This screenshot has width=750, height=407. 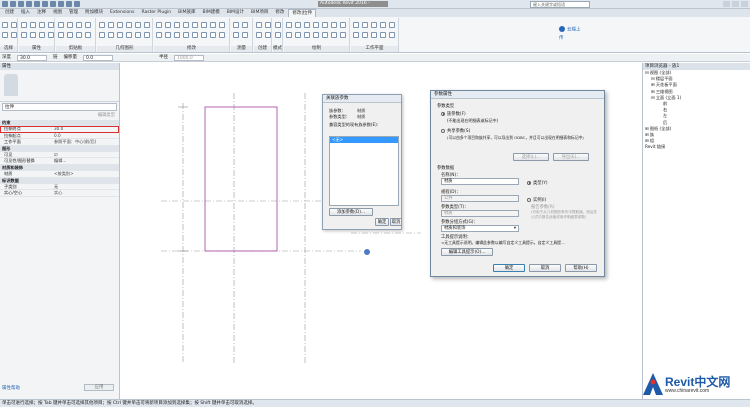 What do you see at coordinates (279, 13) in the screenshot?
I see `tab-12: 修改` at bounding box center [279, 13].